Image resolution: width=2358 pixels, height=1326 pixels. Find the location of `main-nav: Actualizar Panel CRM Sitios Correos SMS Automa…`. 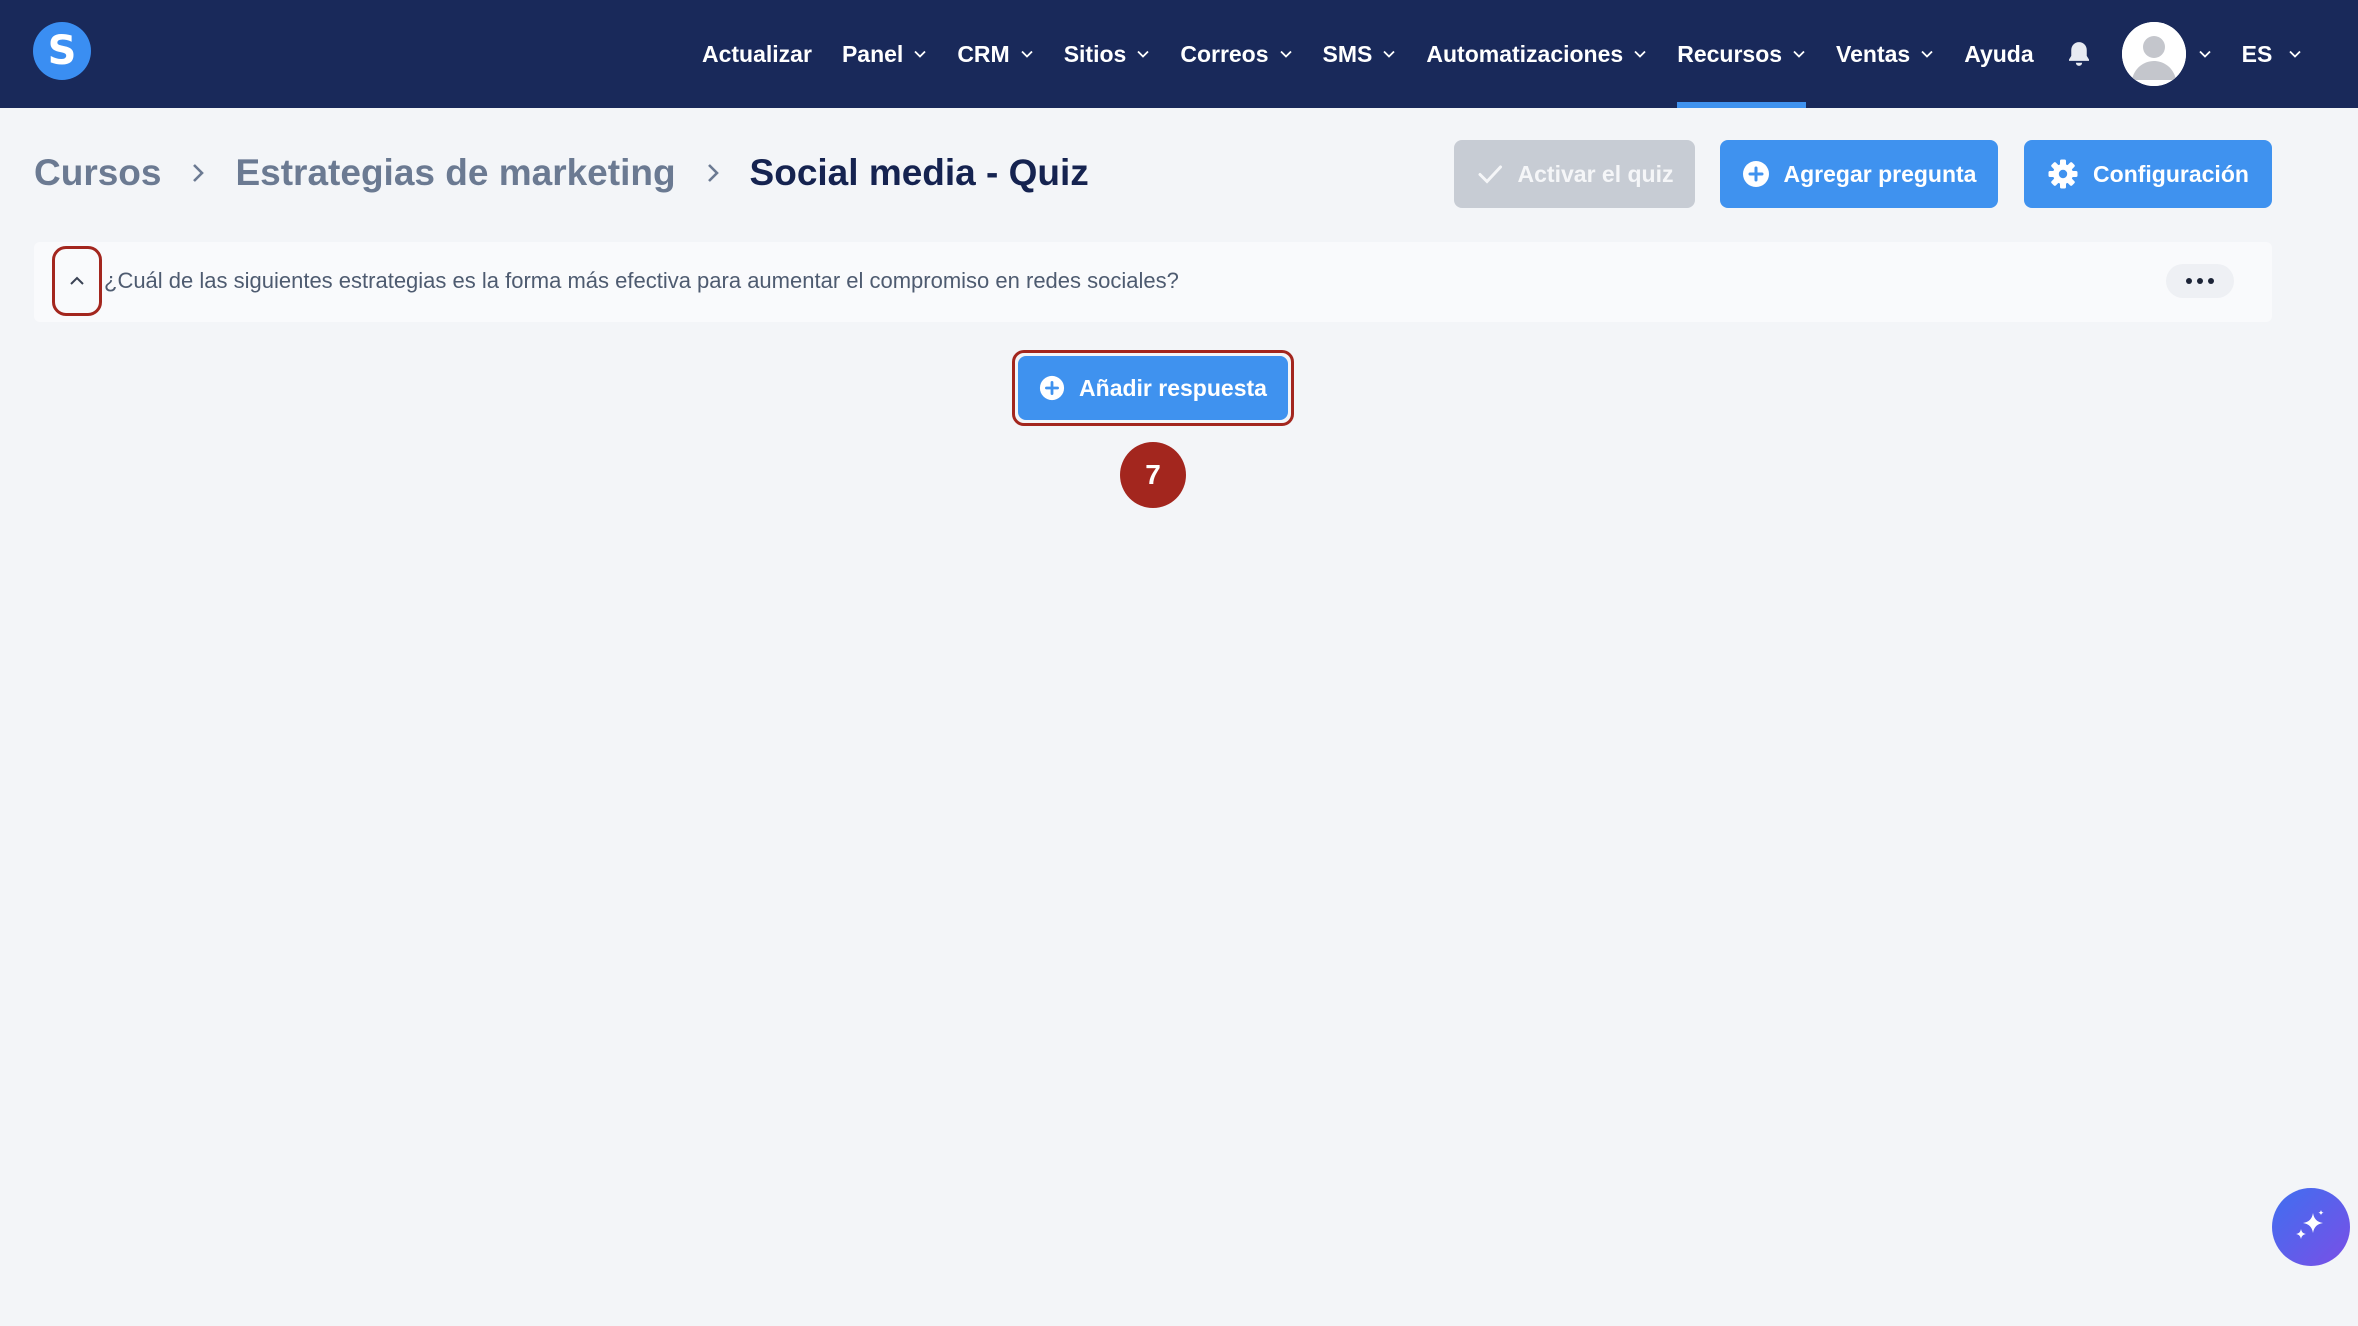

main-nav: Actualizar Panel CRM Sitios Correos SMS Automa… is located at coordinates (1502, 54).